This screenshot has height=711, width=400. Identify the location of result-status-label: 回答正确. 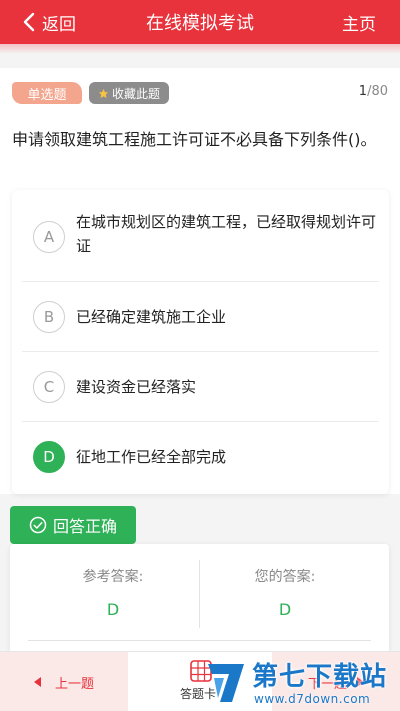
(84, 526).